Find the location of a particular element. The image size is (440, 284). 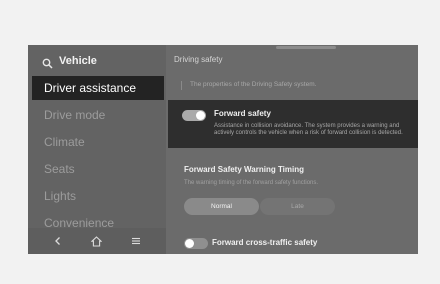

bottom-nav-bar is located at coordinates (97, 241).